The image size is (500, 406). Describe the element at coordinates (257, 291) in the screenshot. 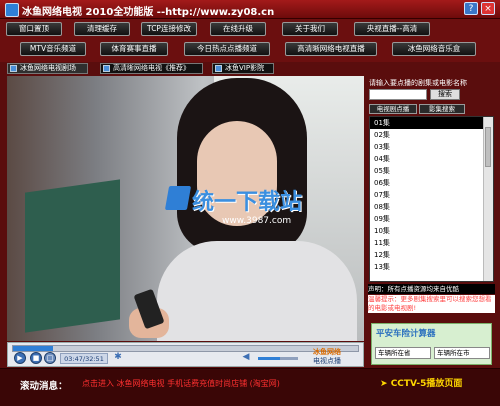

I see `video-person-body` at that location.